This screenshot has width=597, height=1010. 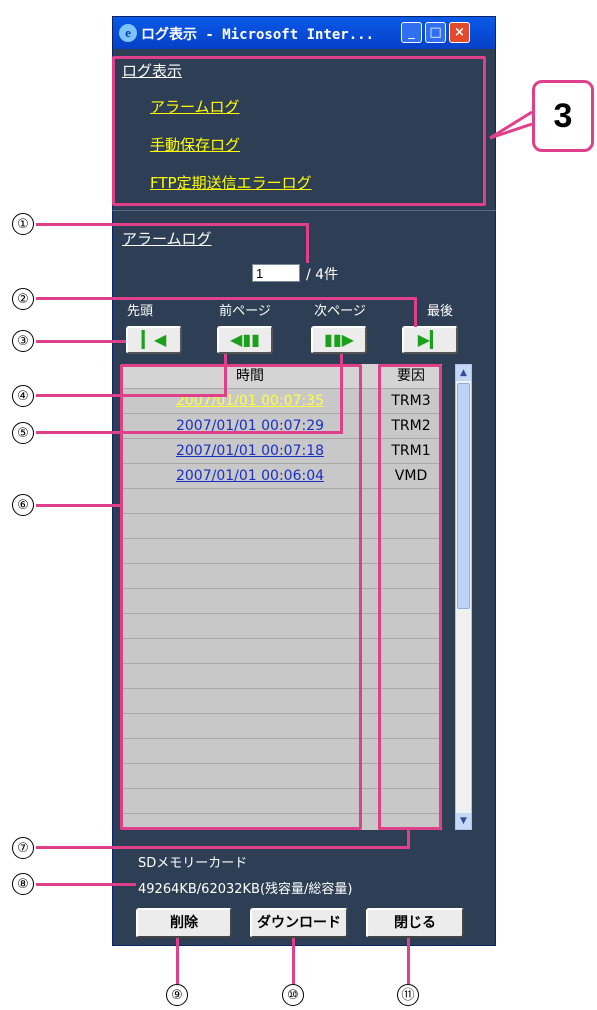 What do you see at coordinates (23, 224) in the screenshot?
I see `callout-1: ①` at bounding box center [23, 224].